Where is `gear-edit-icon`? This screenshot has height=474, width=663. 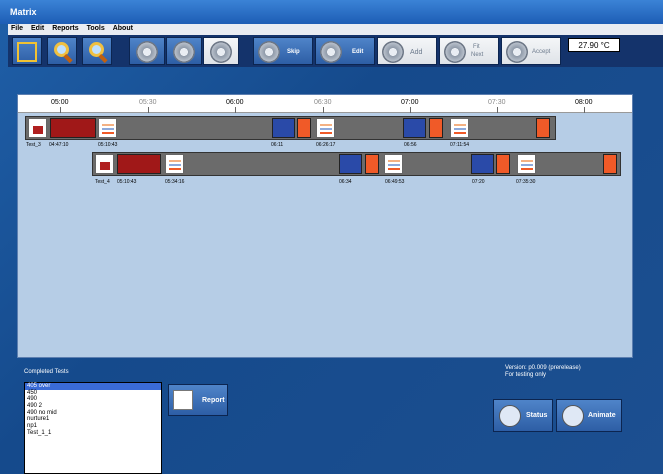 gear-edit-icon is located at coordinates (331, 52).